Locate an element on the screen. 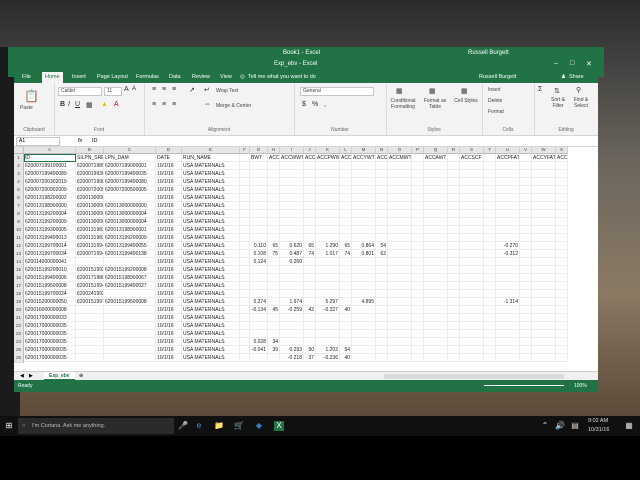 The image size is (640, 480). tab-home: Home is located at coordinates (52, 77).